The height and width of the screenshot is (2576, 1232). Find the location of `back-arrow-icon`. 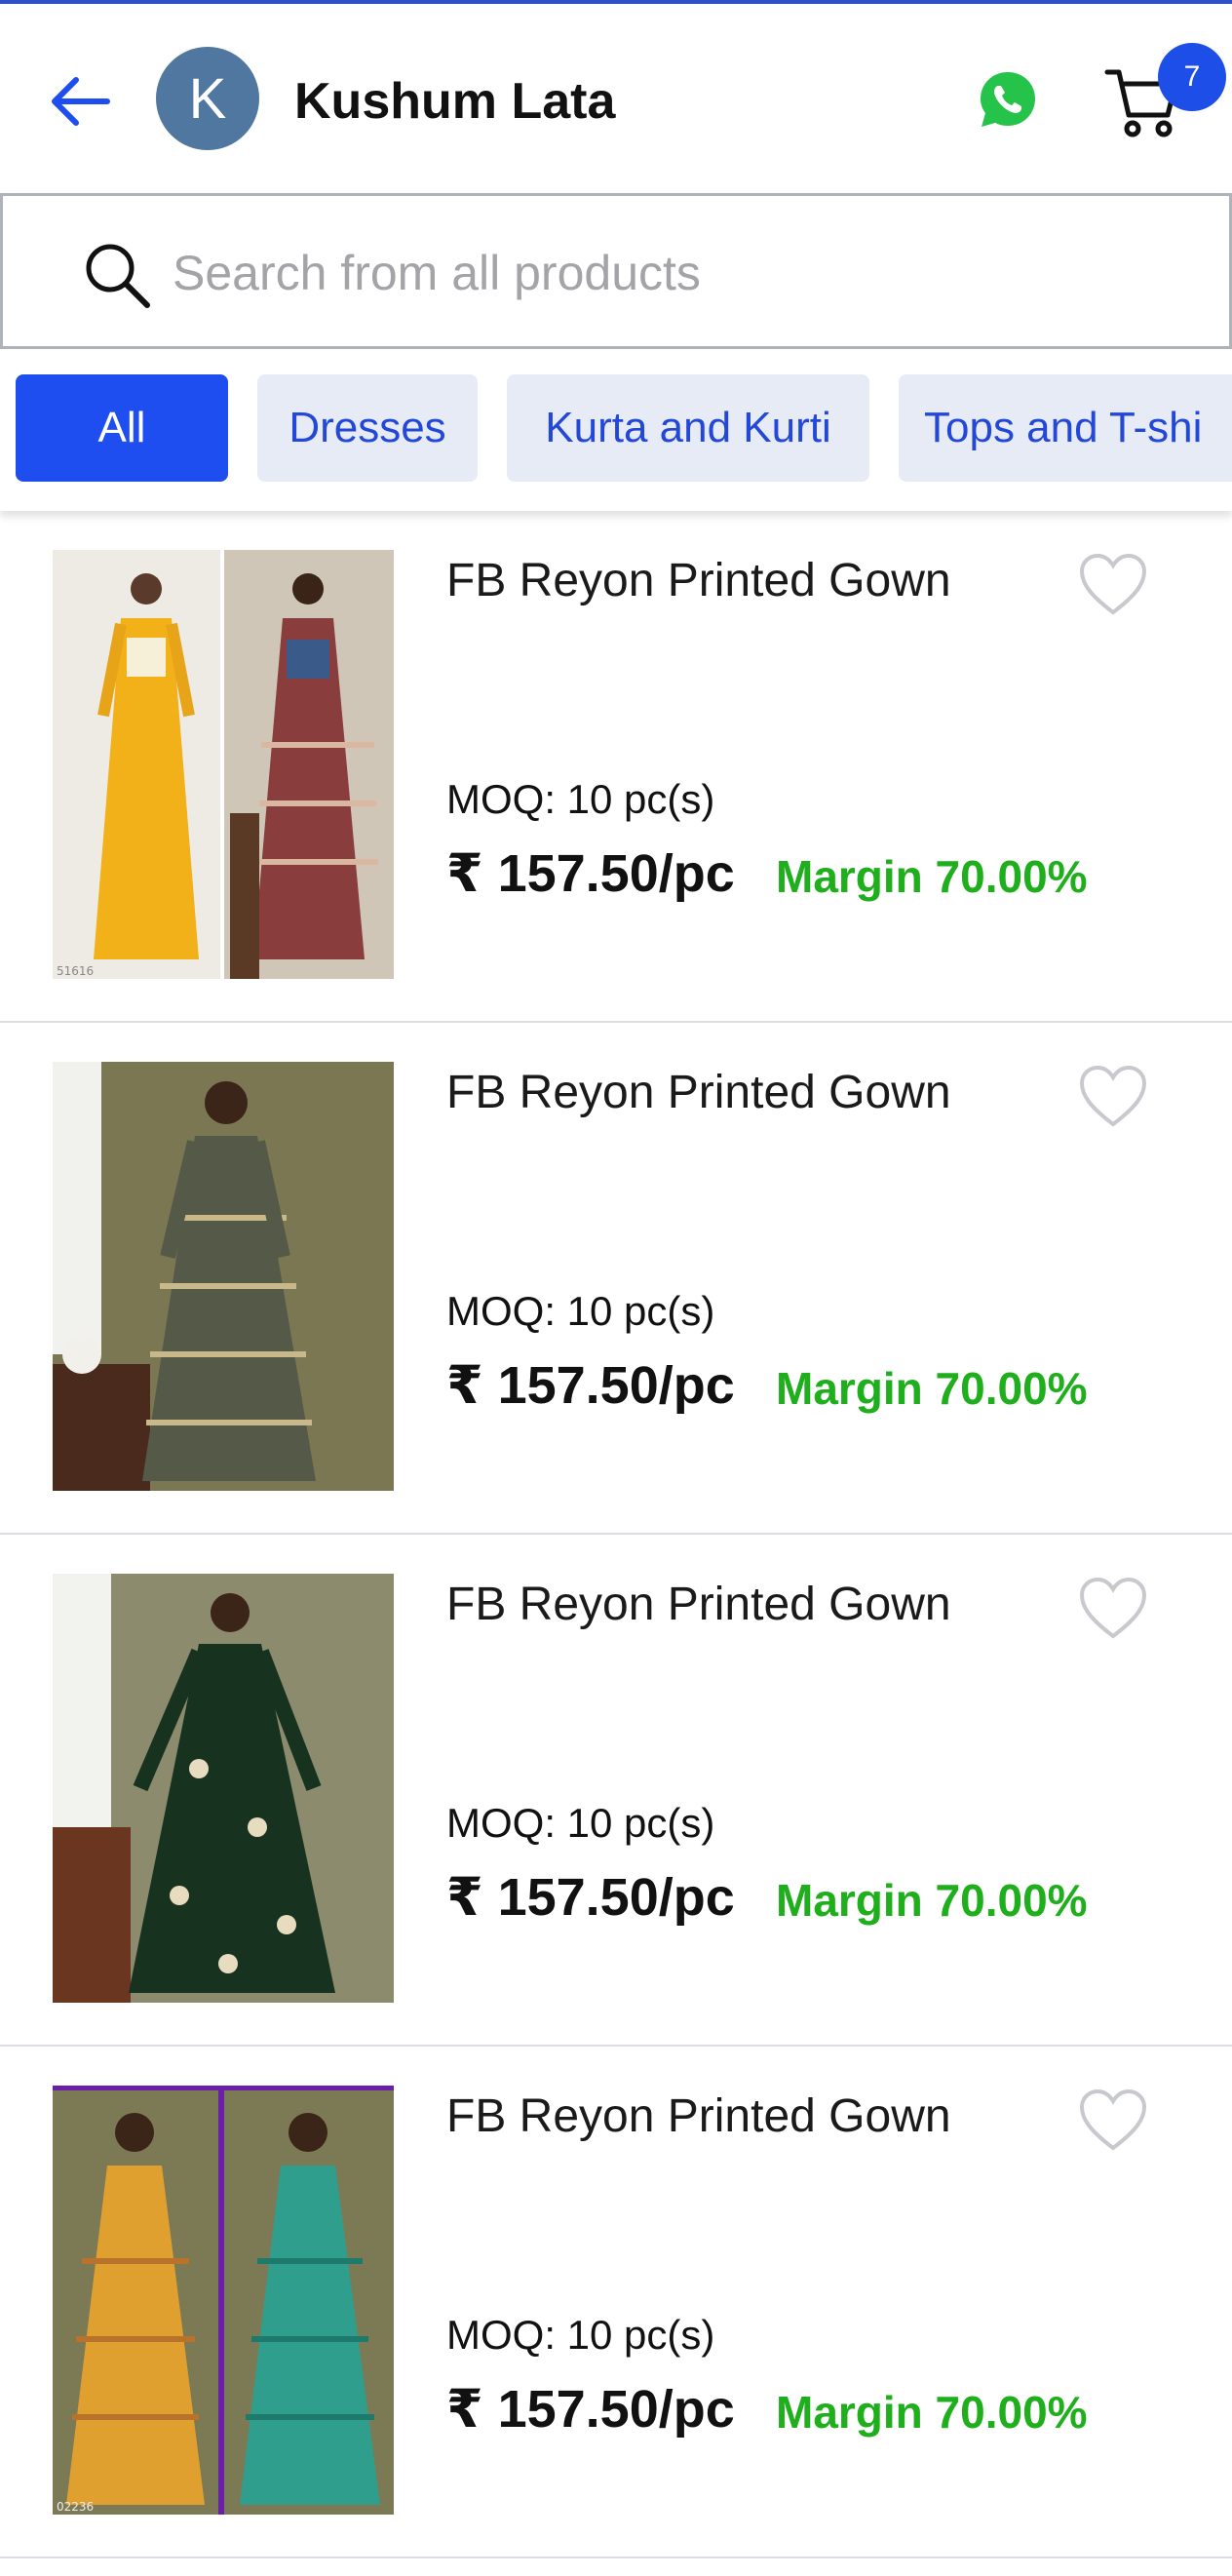

back-arrow-icon is located at coordinates (81, 101).